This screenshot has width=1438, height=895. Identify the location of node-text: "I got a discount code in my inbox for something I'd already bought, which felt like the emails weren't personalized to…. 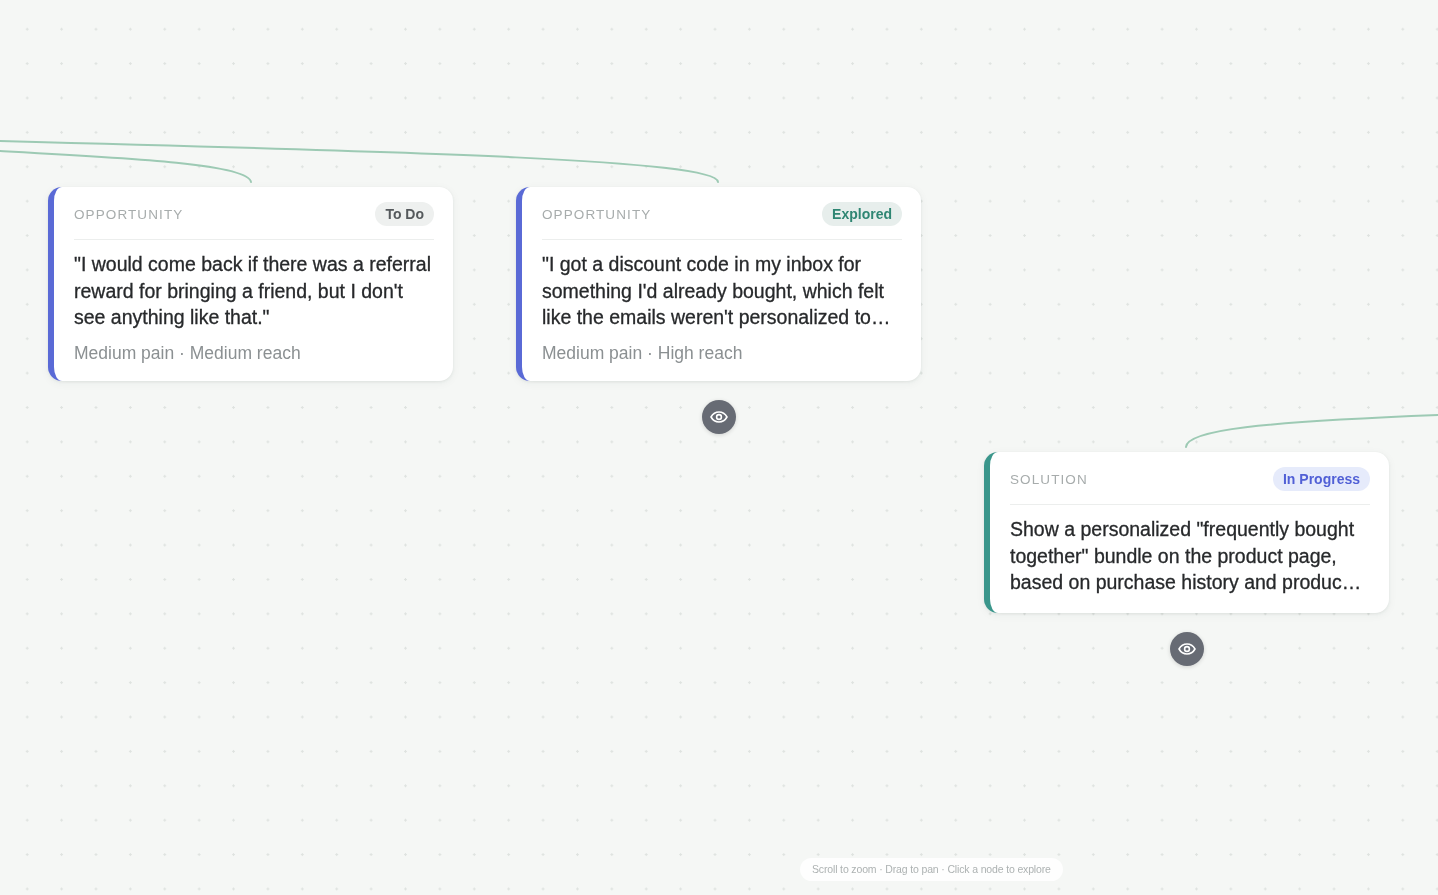
(717, 291).